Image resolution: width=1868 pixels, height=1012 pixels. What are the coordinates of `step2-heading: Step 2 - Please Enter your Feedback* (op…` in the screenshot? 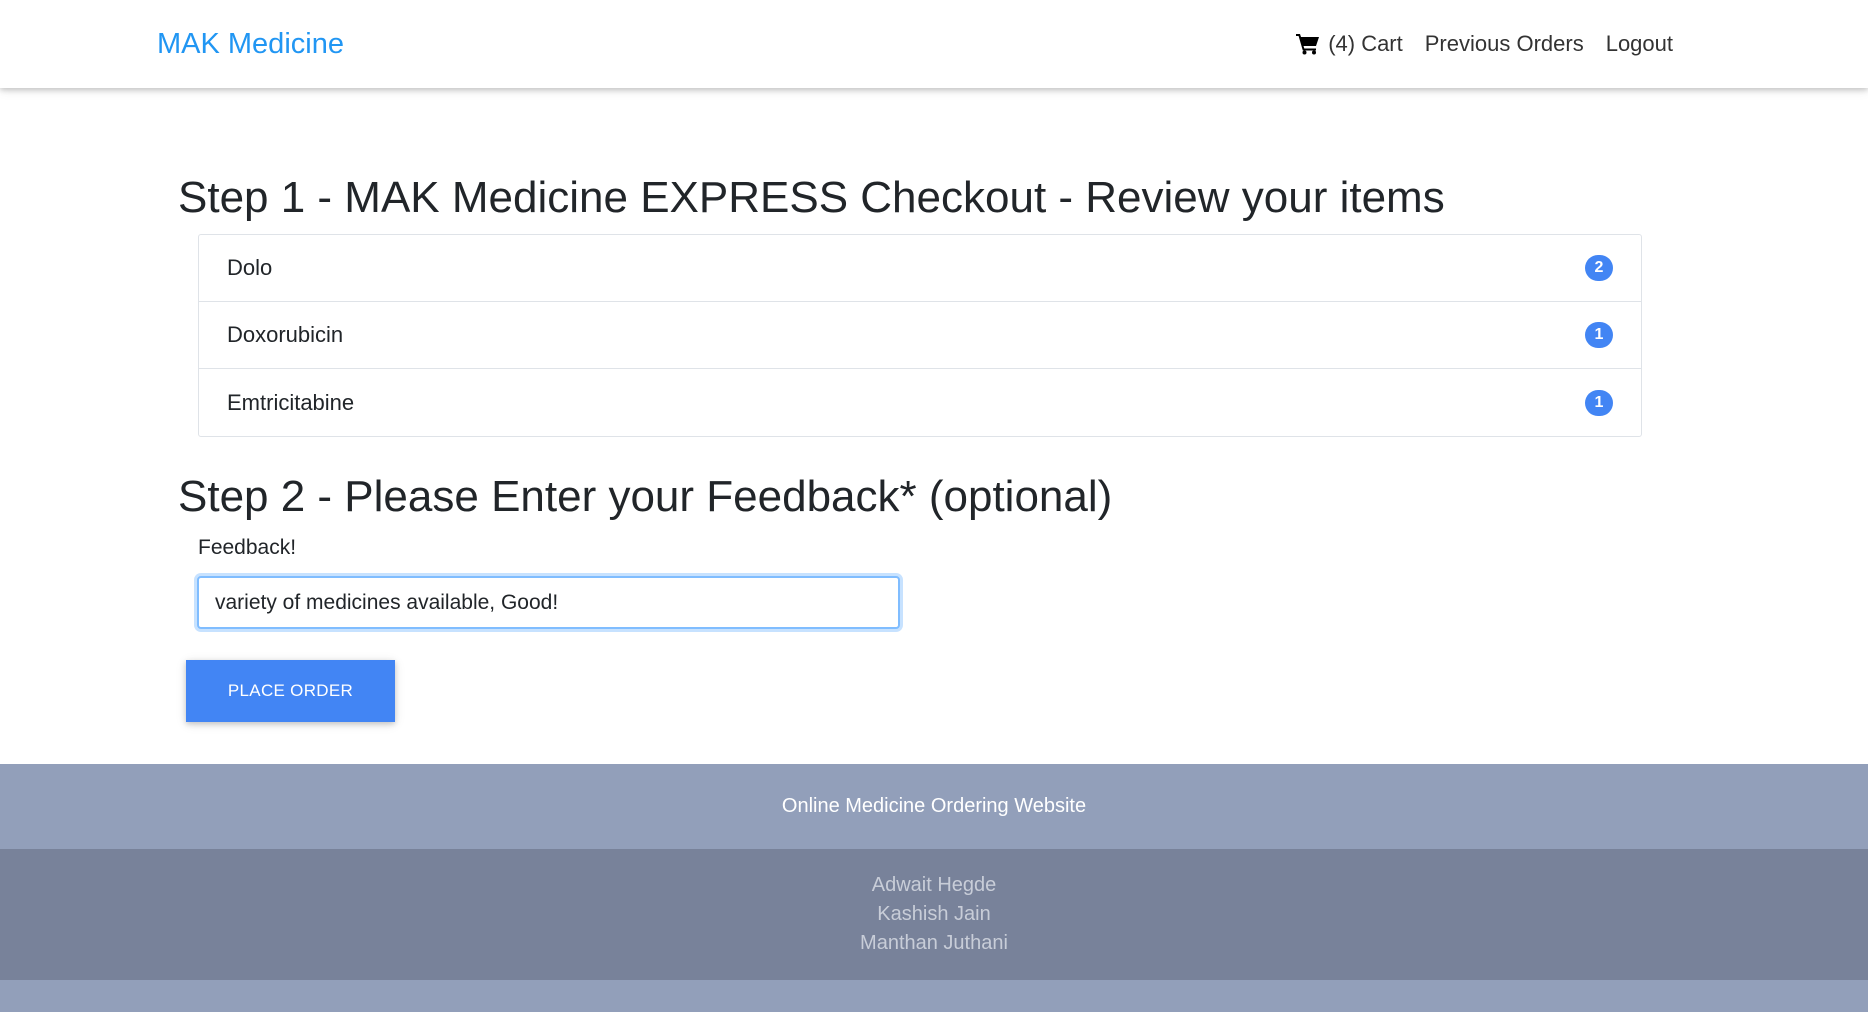 It's located at (645, 496).